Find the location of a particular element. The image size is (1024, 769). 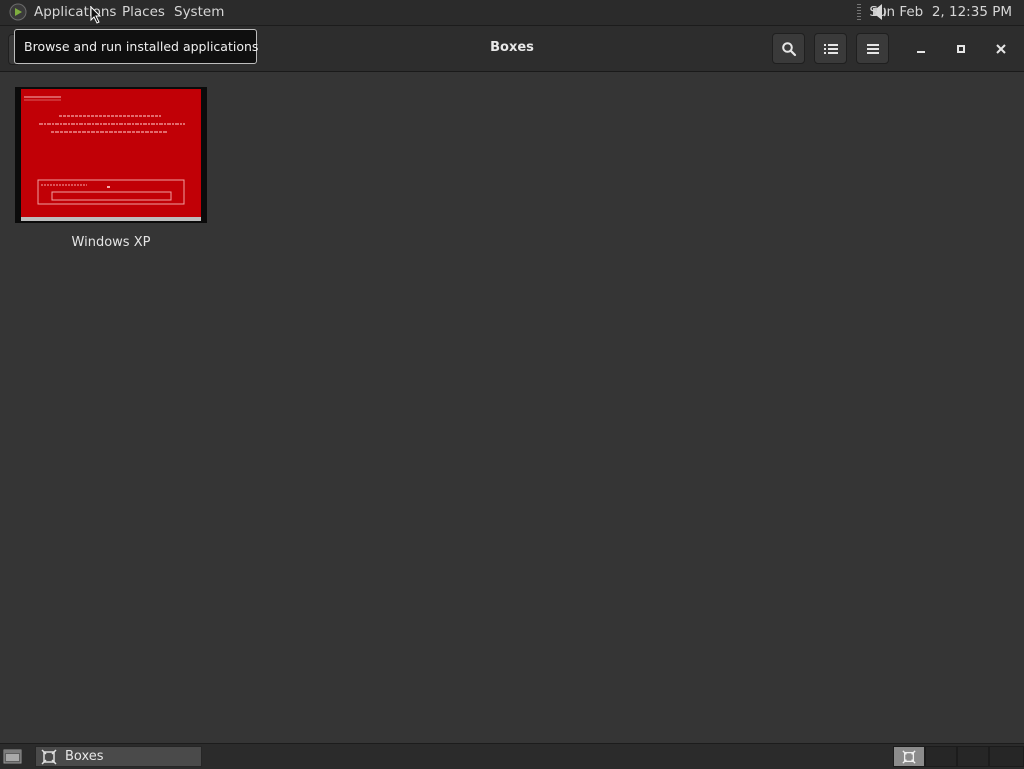

minimize-button is located at coordinates (921, 49).